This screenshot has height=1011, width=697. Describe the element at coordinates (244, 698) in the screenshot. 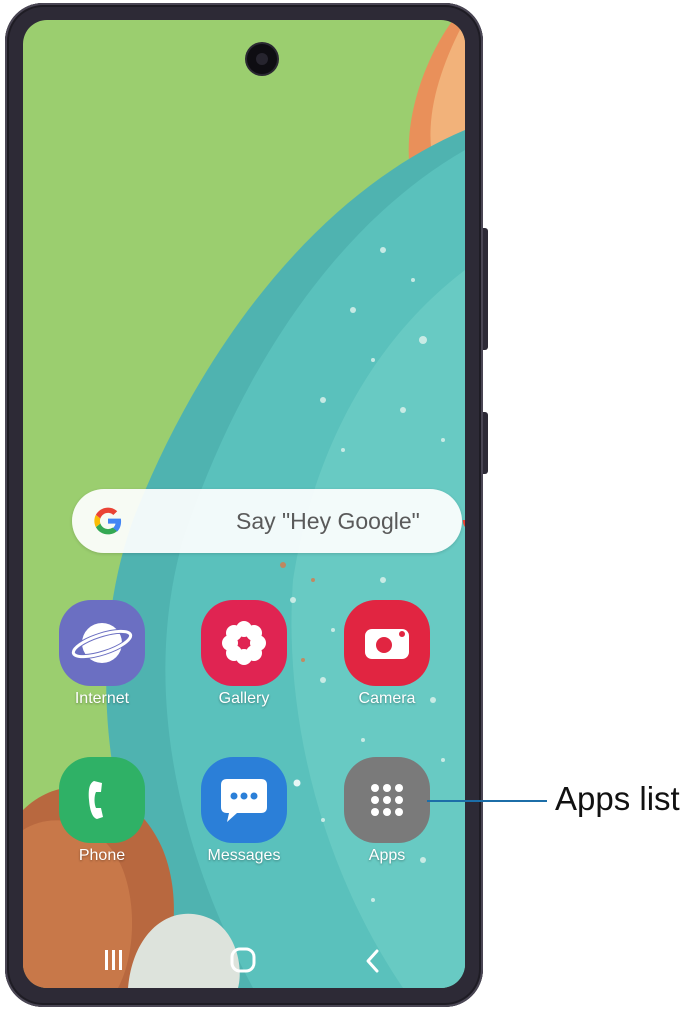

I see `app-label: Gallery` at that location.